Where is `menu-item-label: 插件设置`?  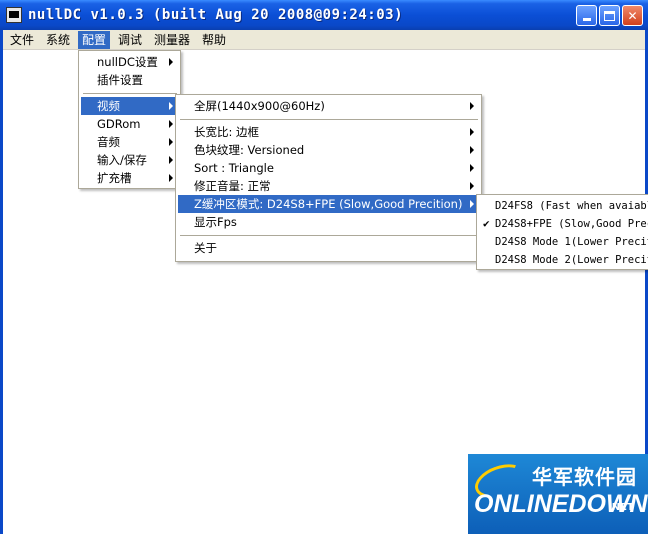
menu-item-label: 插件设置 is located at coordinates (120, 80).